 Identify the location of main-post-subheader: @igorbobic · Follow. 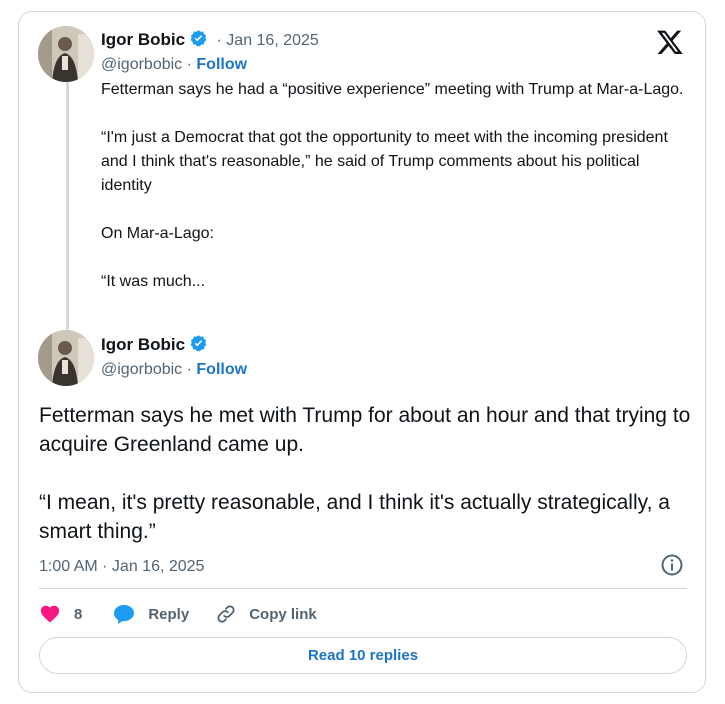
(174, 370).